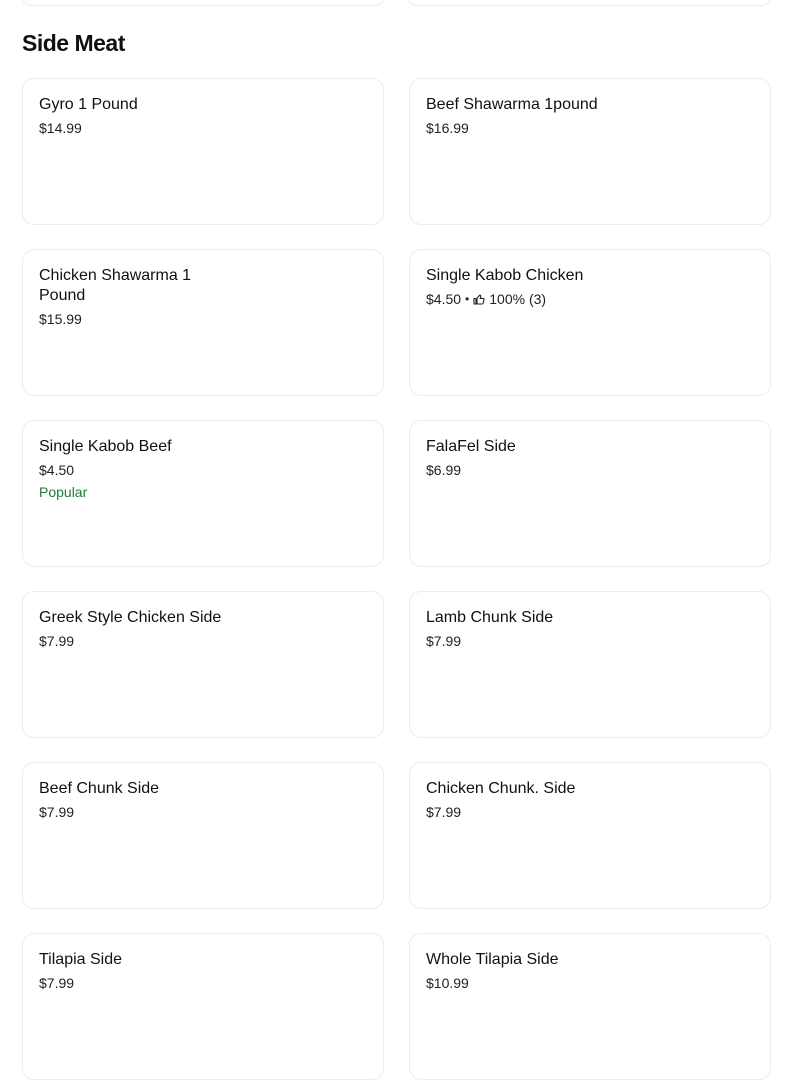 This screenshot has width=804, height=1086. Describe the element at coordinates (203, 151) in the screenshot. I see `menu-item-card: Gyro 1 Pound $14.99` at that location.